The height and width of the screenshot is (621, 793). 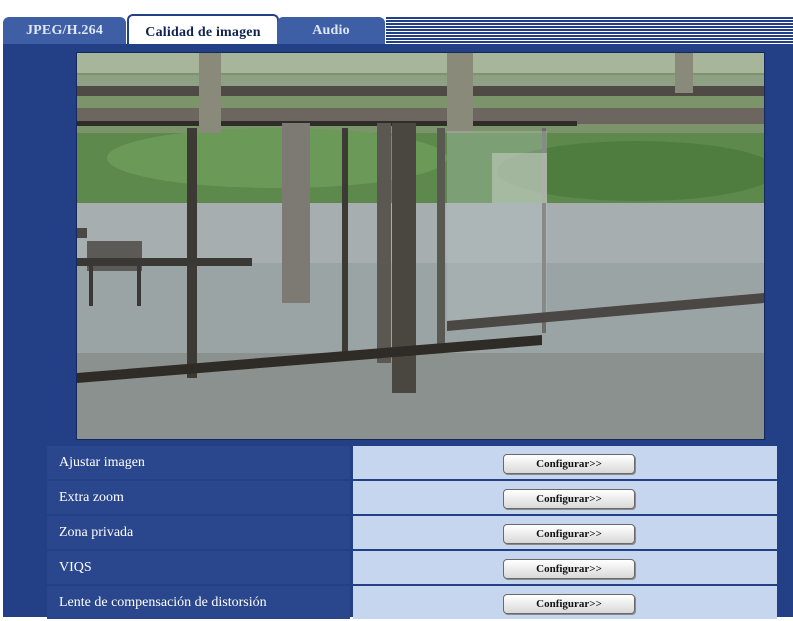 I want to click on settings-row-ajustar-imagen: Ajustar imagen Configurar>>, so click(x=412, y=462).